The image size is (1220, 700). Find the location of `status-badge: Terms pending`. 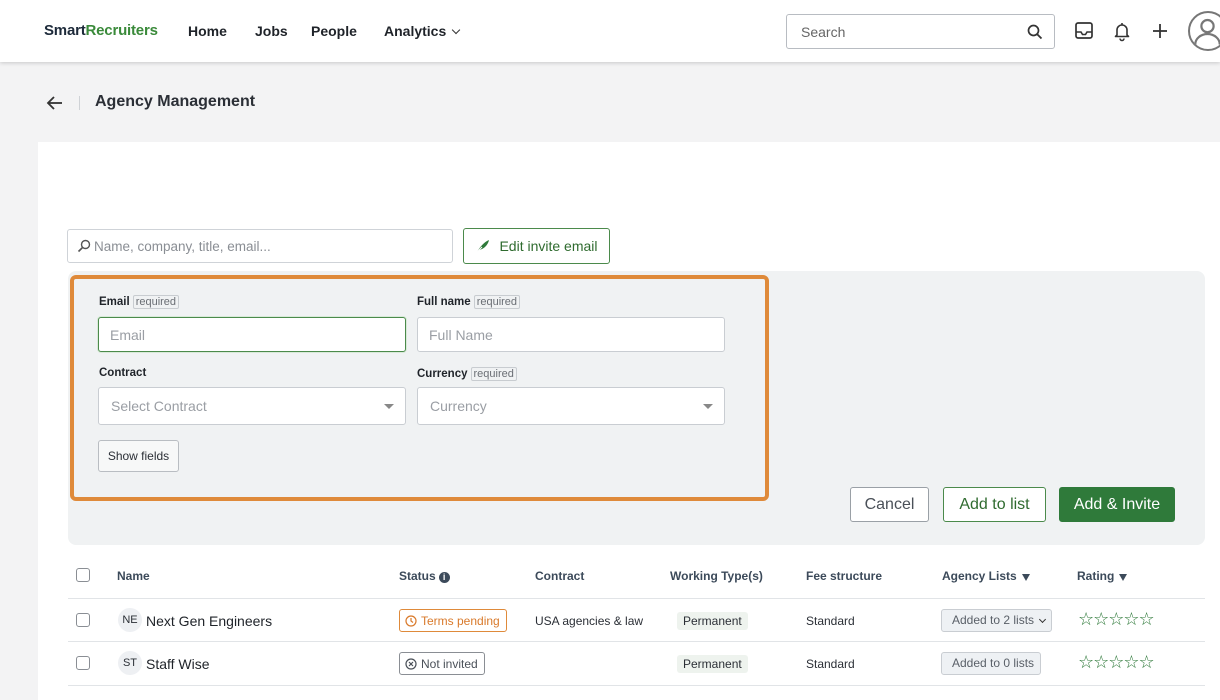

status-badge: Terms pending is located at coordinates (453, 620).